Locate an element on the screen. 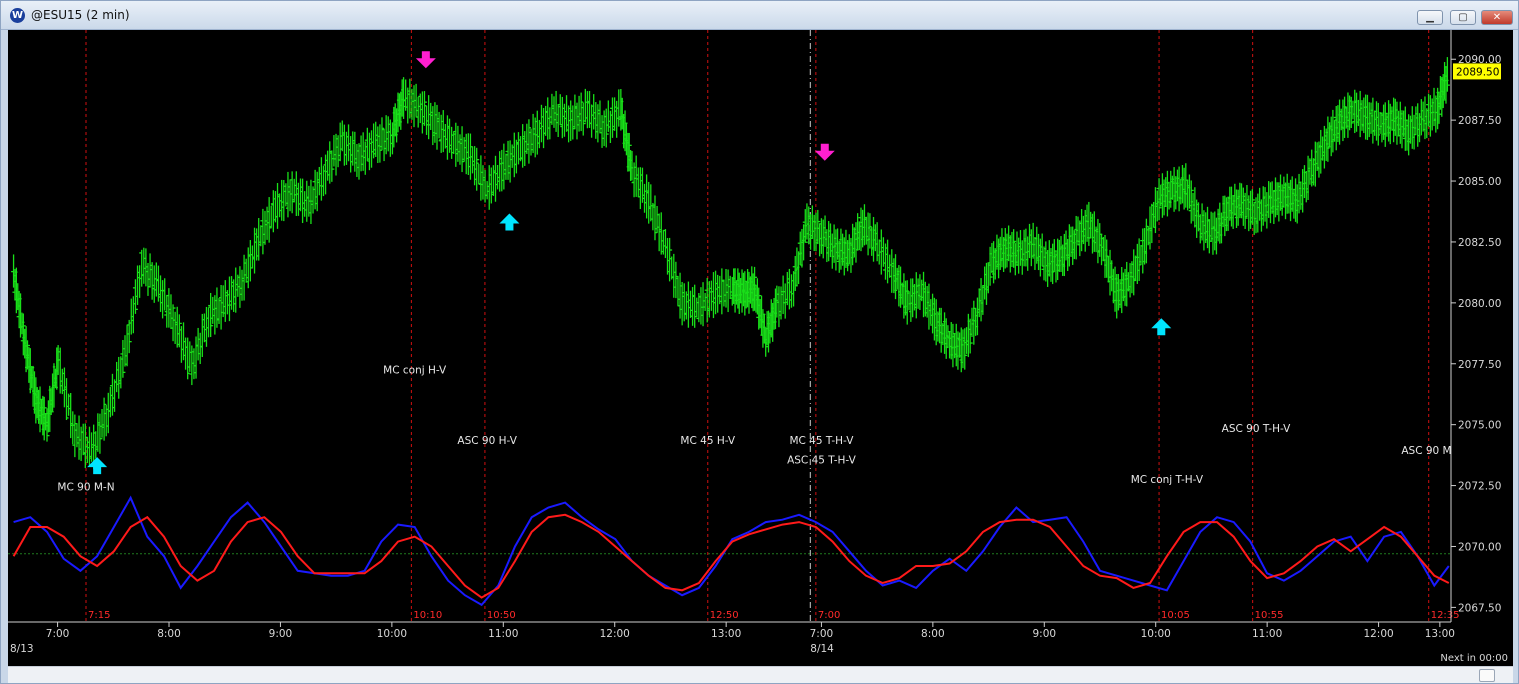 Image resolution: width=1519 pixels, height=684 pixels. scroll-thumb is located at coordinates (1487, 675).